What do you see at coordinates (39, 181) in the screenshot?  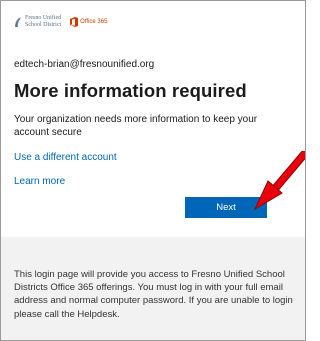 I see `learn-more-link: Learn more` at bounding box center [39, 181].